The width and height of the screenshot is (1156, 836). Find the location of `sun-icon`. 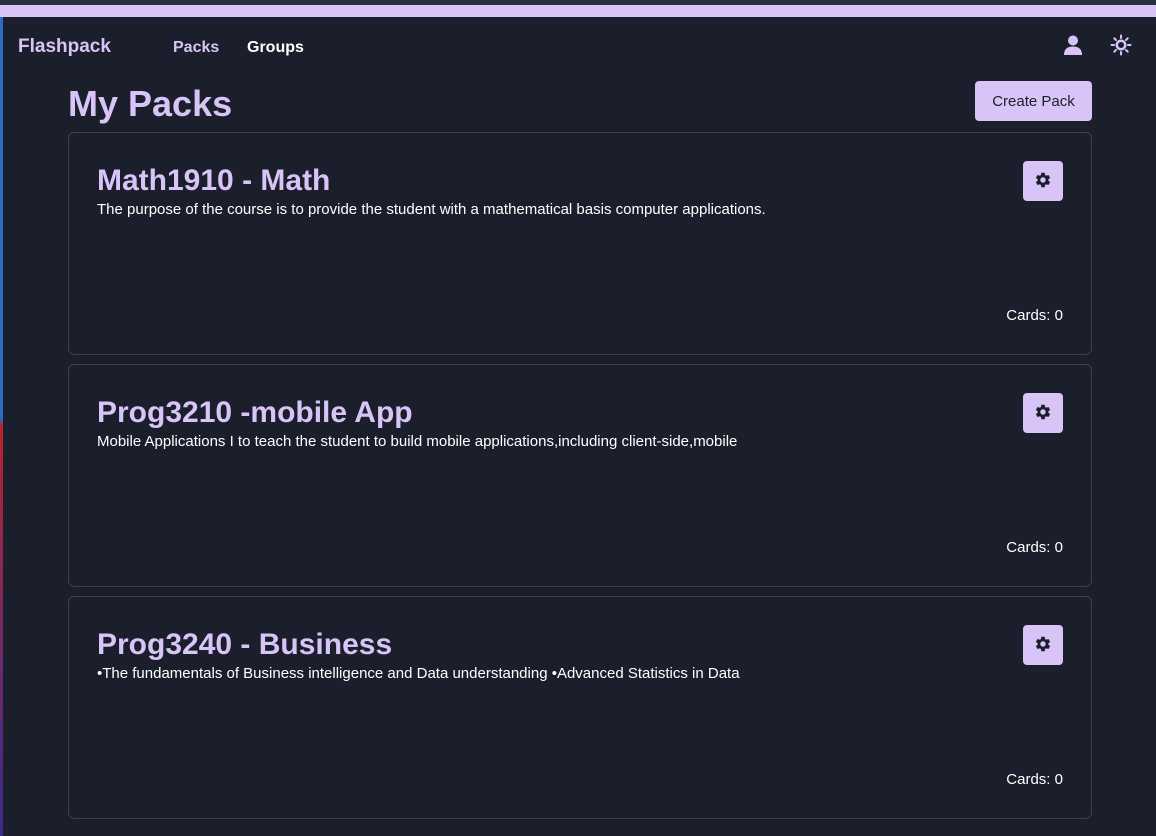

sun-icon is located at coordinates (1121, 45).